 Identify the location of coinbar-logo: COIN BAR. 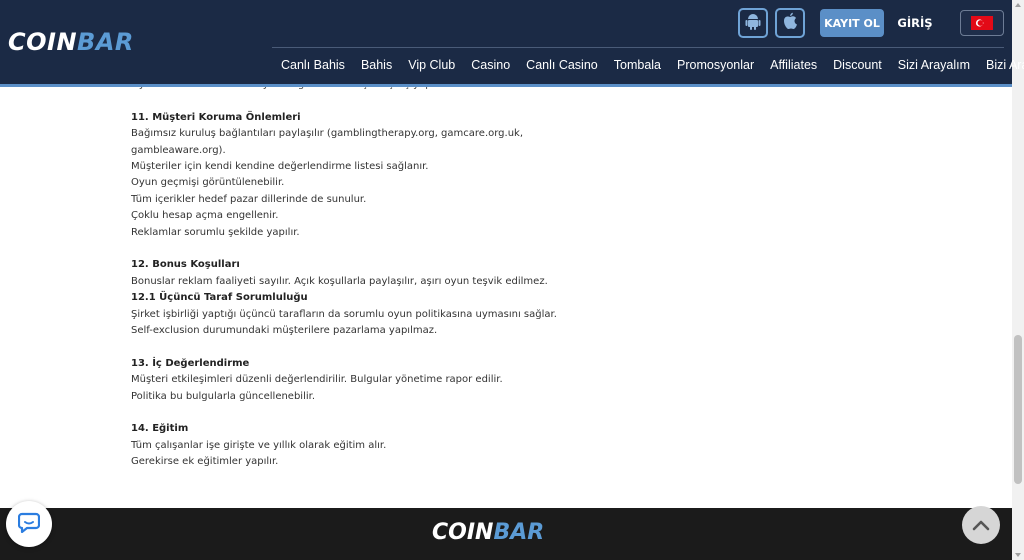
(71, 42).